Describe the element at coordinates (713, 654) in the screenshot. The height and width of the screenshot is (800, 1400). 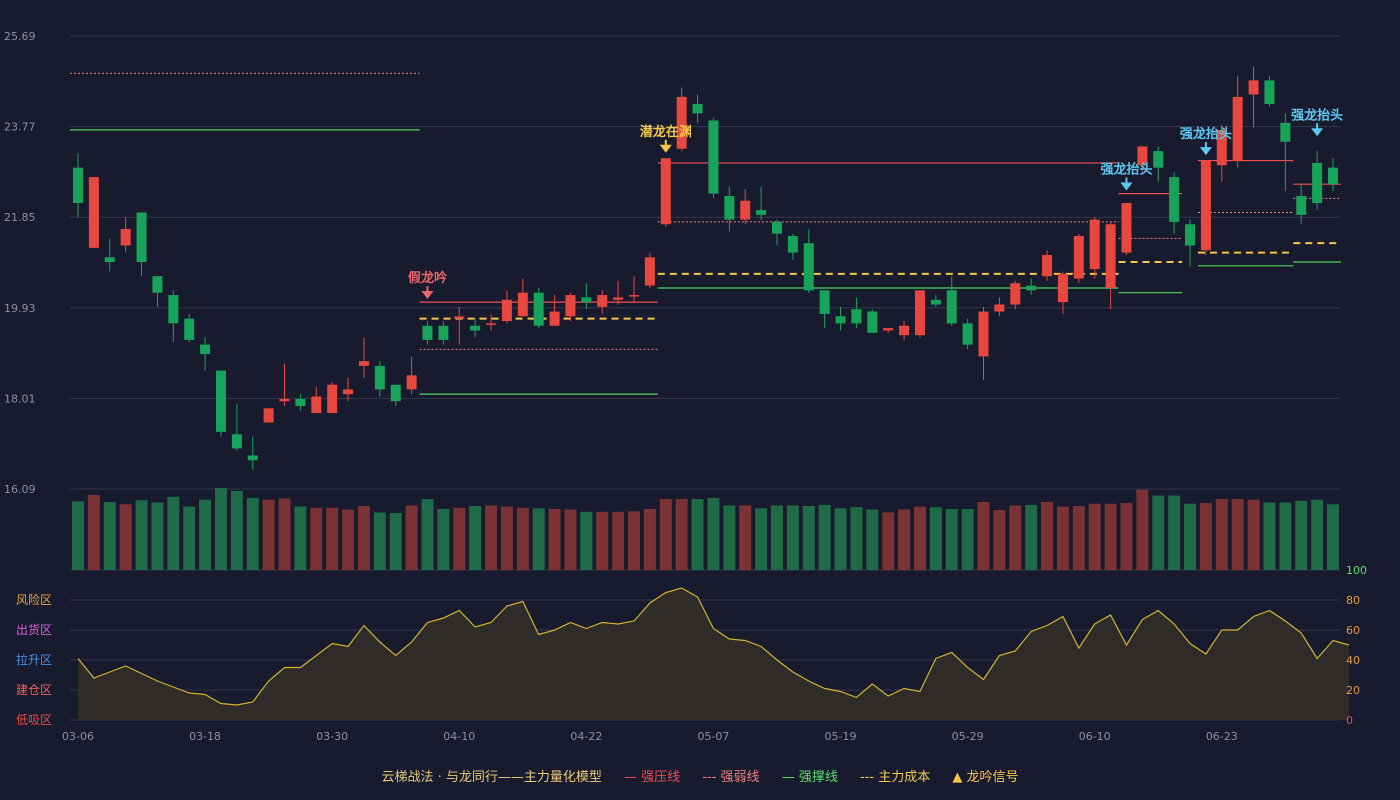
I see `oscillator-area` at that location.